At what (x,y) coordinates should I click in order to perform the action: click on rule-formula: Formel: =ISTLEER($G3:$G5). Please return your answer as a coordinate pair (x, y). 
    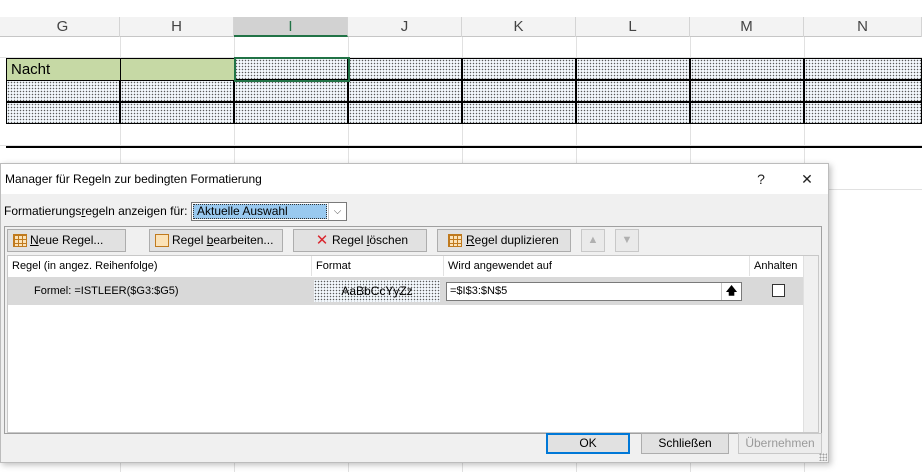
    Looking at the image, I should click on (106, 291).